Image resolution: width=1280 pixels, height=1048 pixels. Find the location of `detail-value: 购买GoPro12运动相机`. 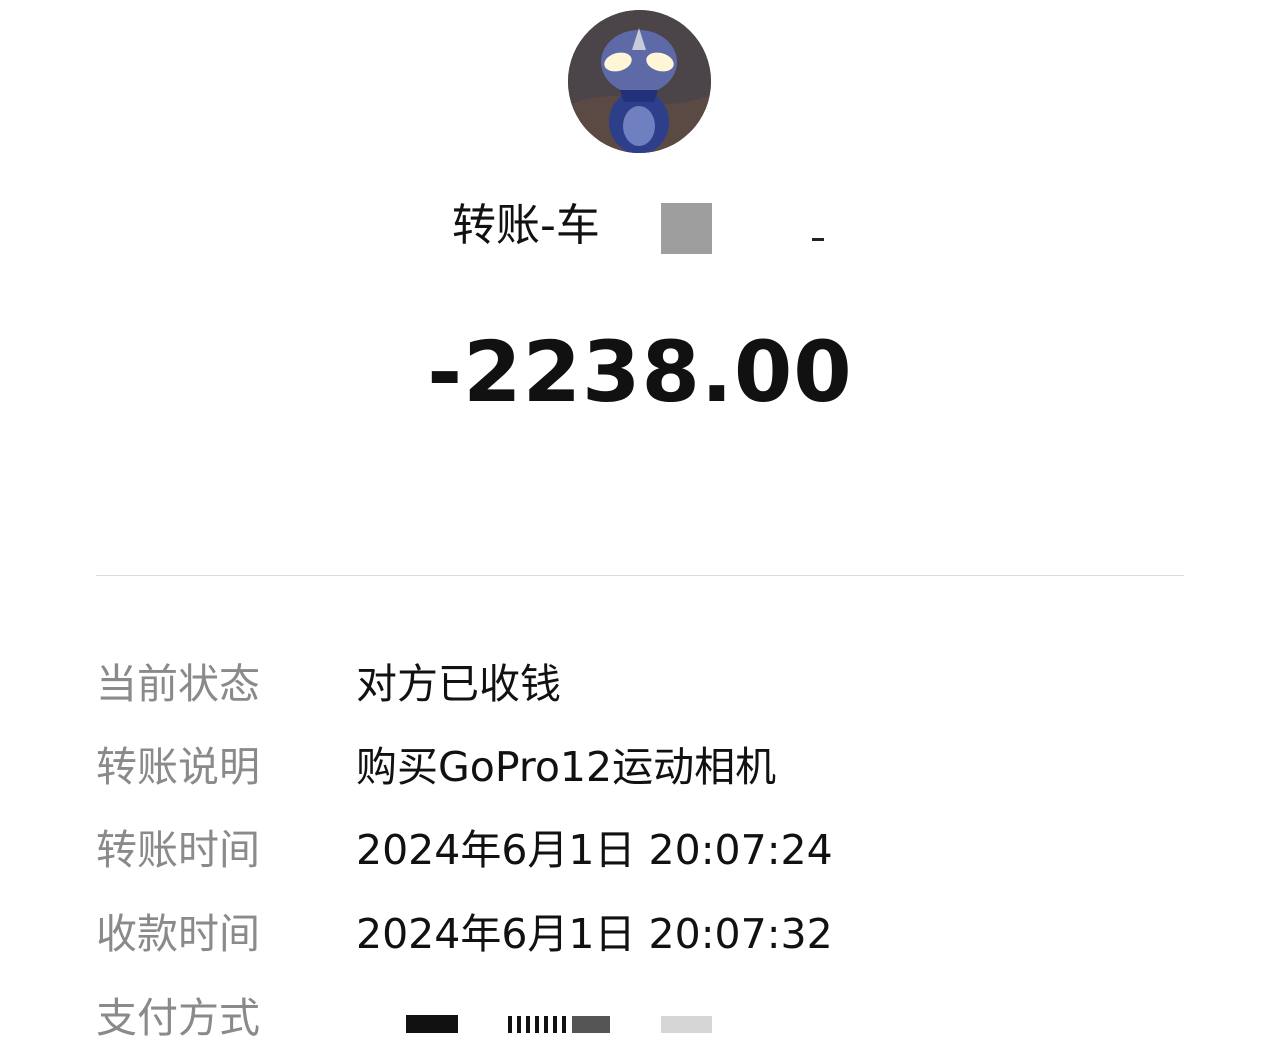

detail-value: 购买GoPro12运动相机 is located at coordinates (566, 767).